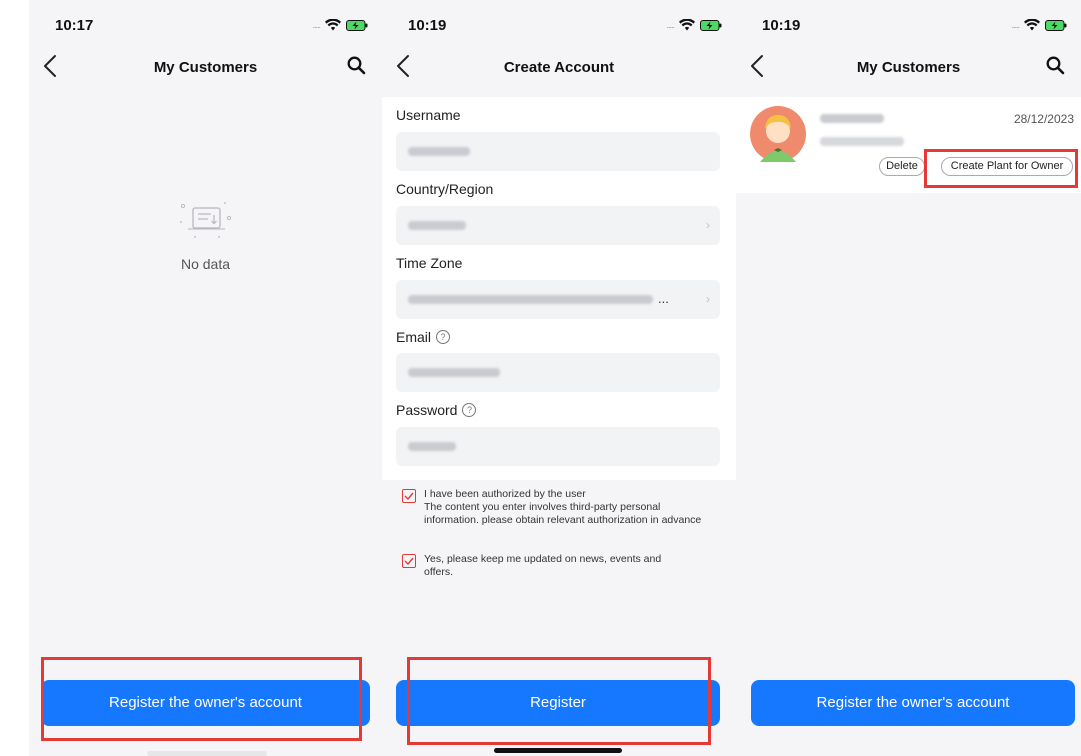  What do you see at coordinates (778, 134) in the screenshot?
I see `avatar` at bounding box center [778, 134].